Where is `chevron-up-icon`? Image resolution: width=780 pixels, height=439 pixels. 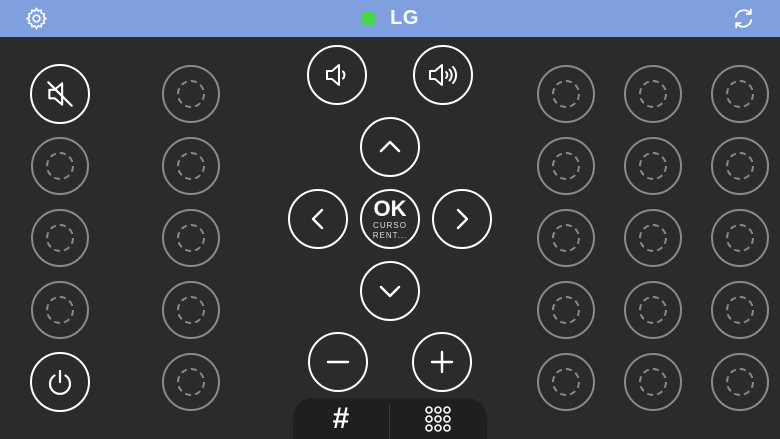 chevron-up-icon is located at coordinates (390, 146).